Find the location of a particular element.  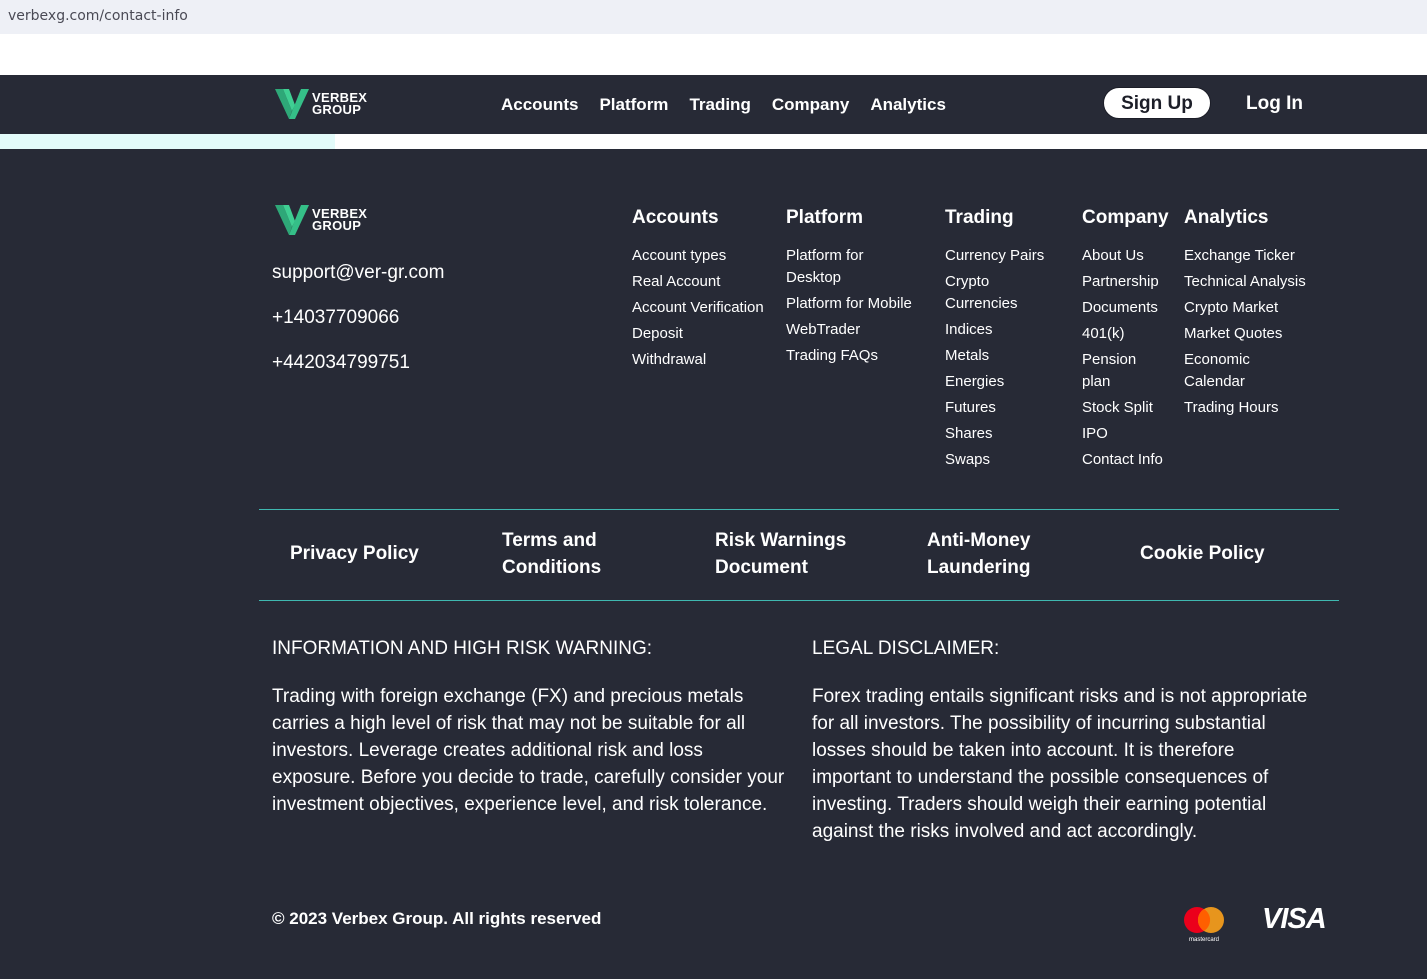

privacy-policy-link: Privacy Policy is located at coordinates (354, 553).